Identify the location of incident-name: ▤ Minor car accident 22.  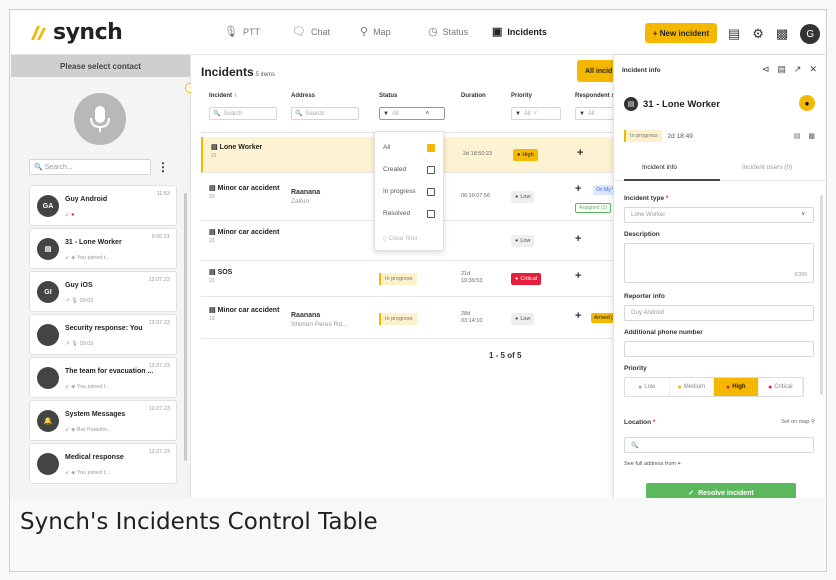
(244, 236).